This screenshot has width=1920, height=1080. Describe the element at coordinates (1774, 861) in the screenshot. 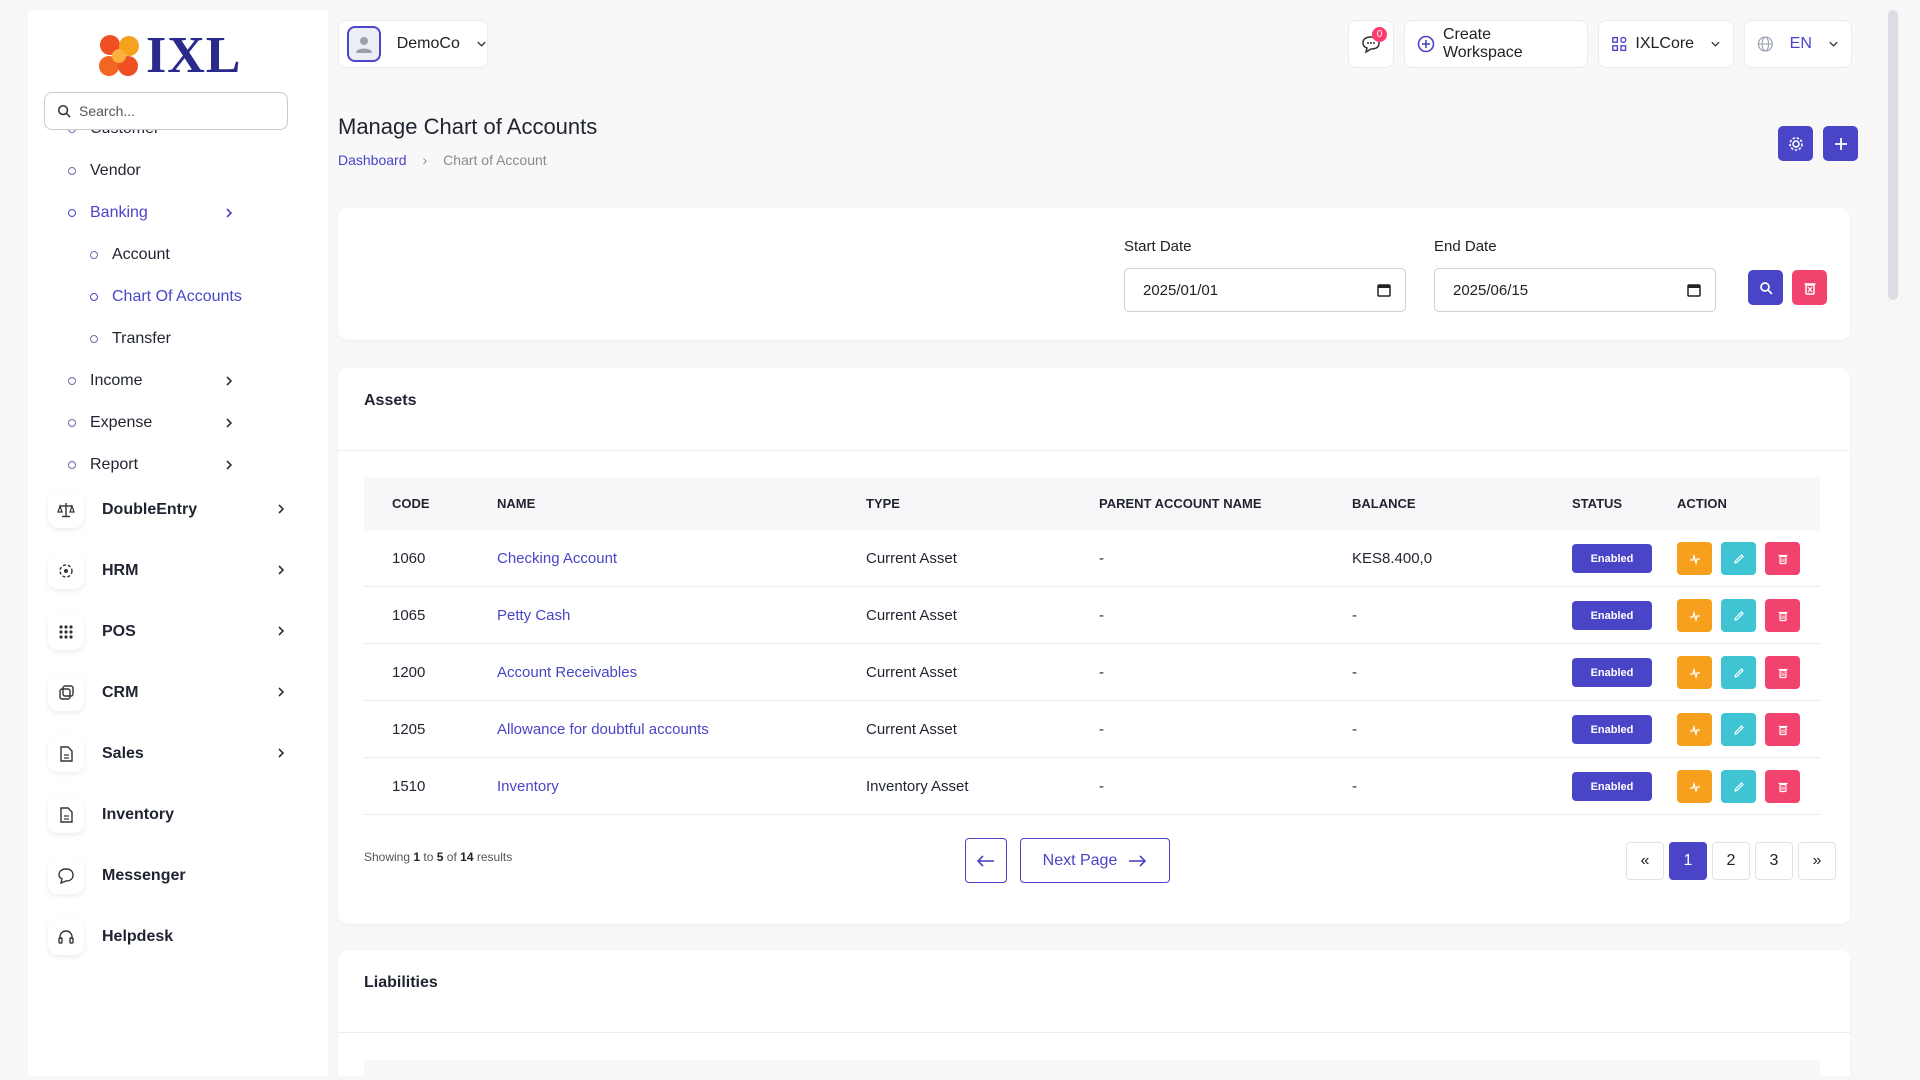

I see `page-3-button: 3` at that location.